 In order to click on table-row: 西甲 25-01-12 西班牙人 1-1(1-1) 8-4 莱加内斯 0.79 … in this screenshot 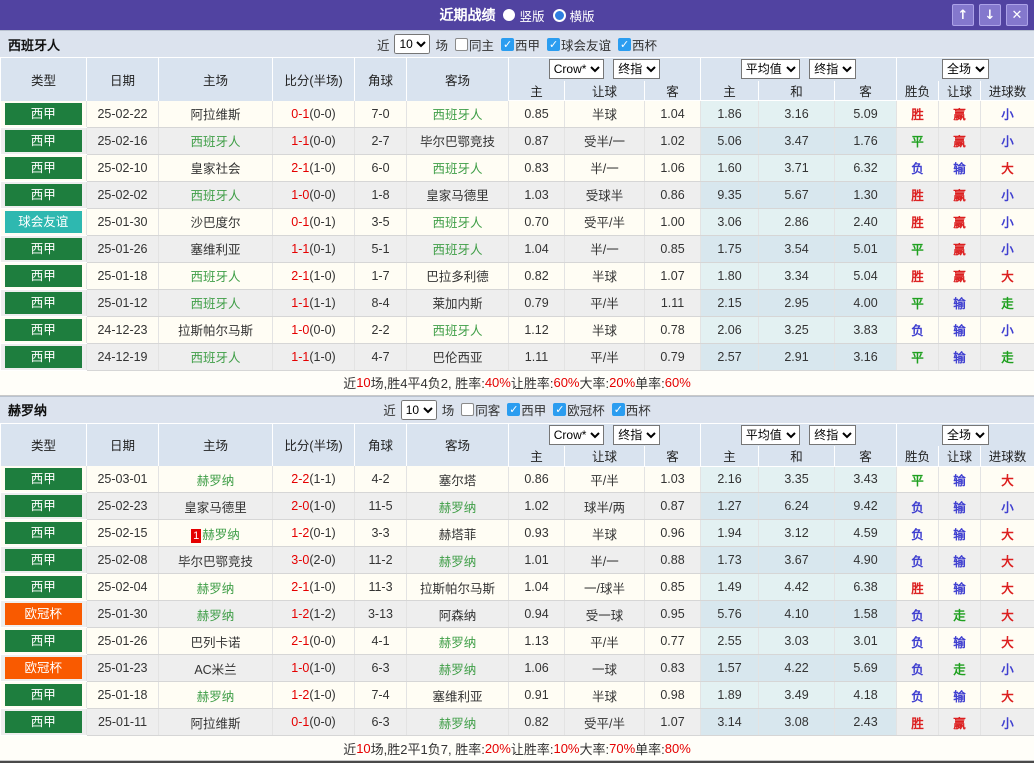, I will do `click(517, 302)`.